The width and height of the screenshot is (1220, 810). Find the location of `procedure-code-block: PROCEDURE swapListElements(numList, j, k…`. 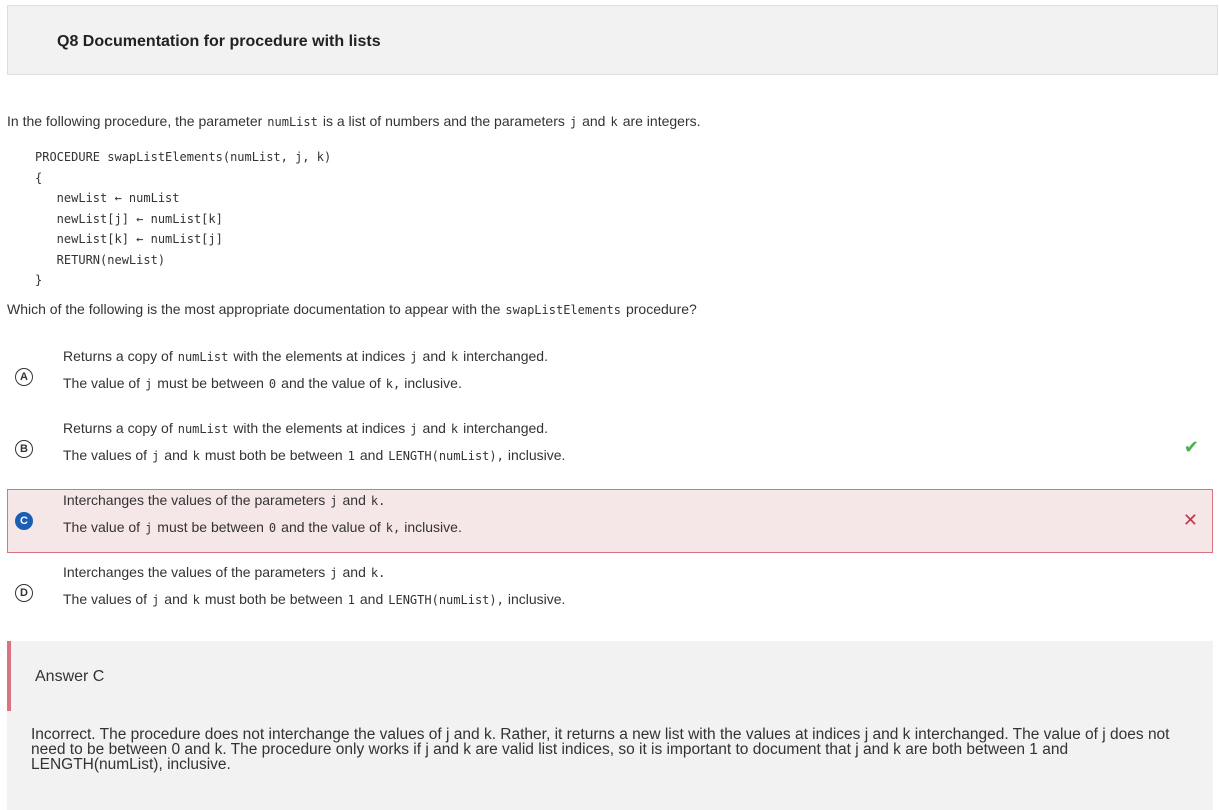

procedure-code-block: PROCEDURE swapListElements(numList, j, k… is located at coordinates (183, 219).